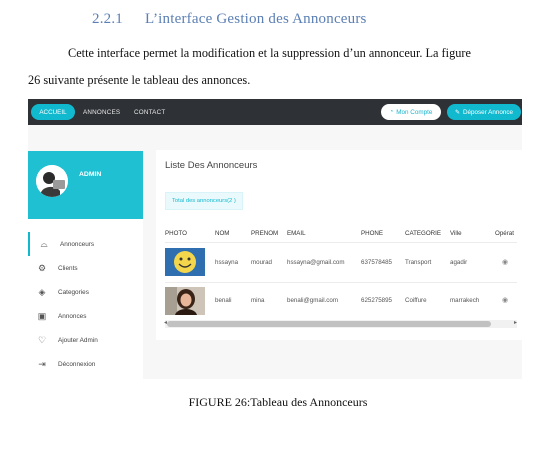 The width and height of the screenshot is (556, 452). I want to click on cell-ville: agadir, so click(459, 262).